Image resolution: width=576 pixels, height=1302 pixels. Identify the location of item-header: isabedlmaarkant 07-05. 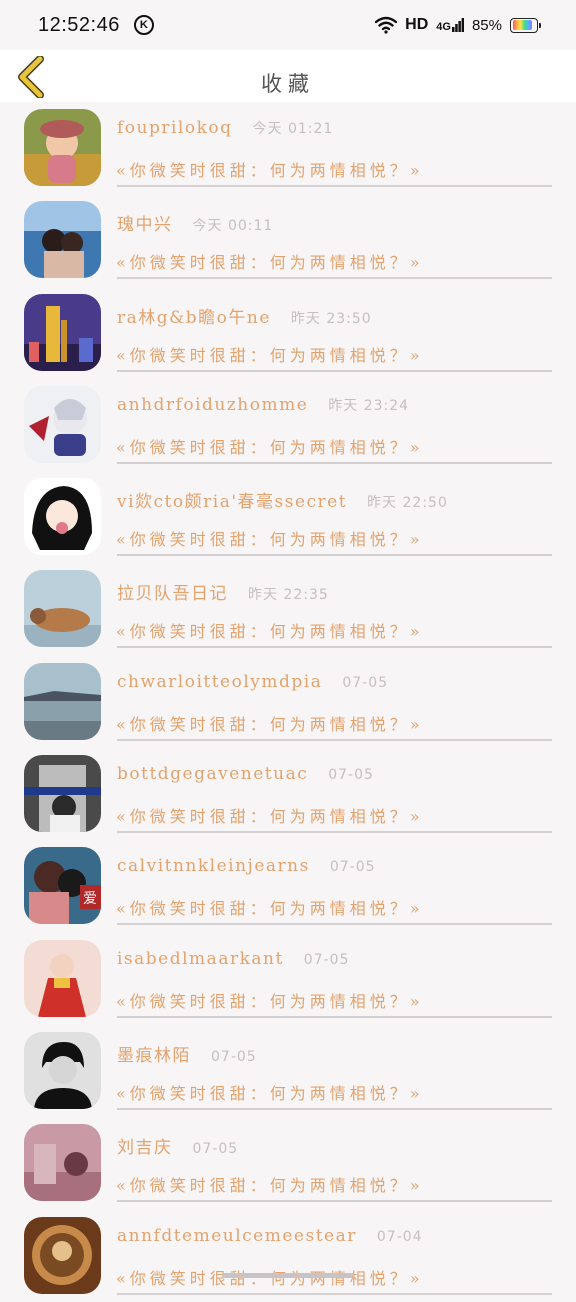
(233, 959).